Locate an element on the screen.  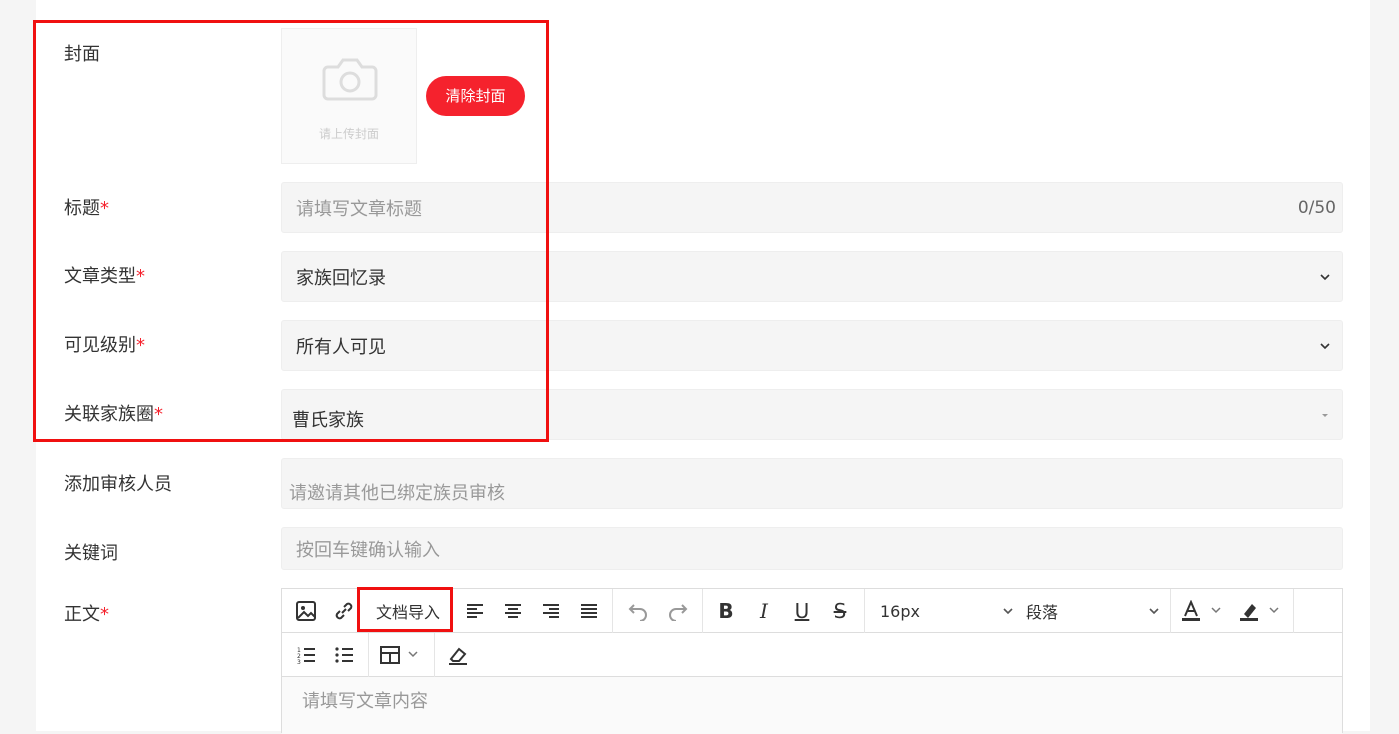
cover-label: 封面 is located at coordinates (82, 54).